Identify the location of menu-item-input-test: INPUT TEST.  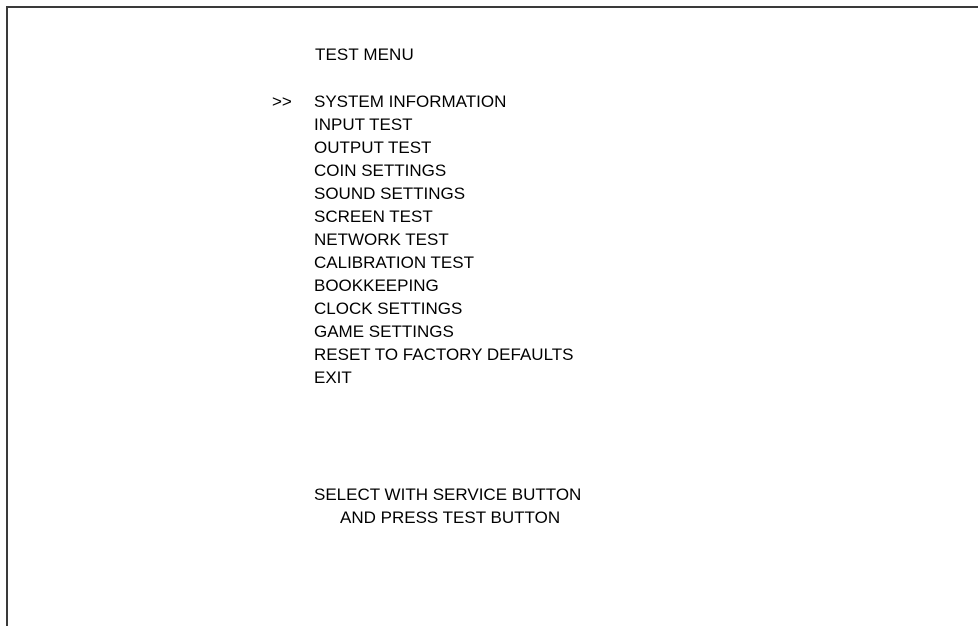
(444, 125).